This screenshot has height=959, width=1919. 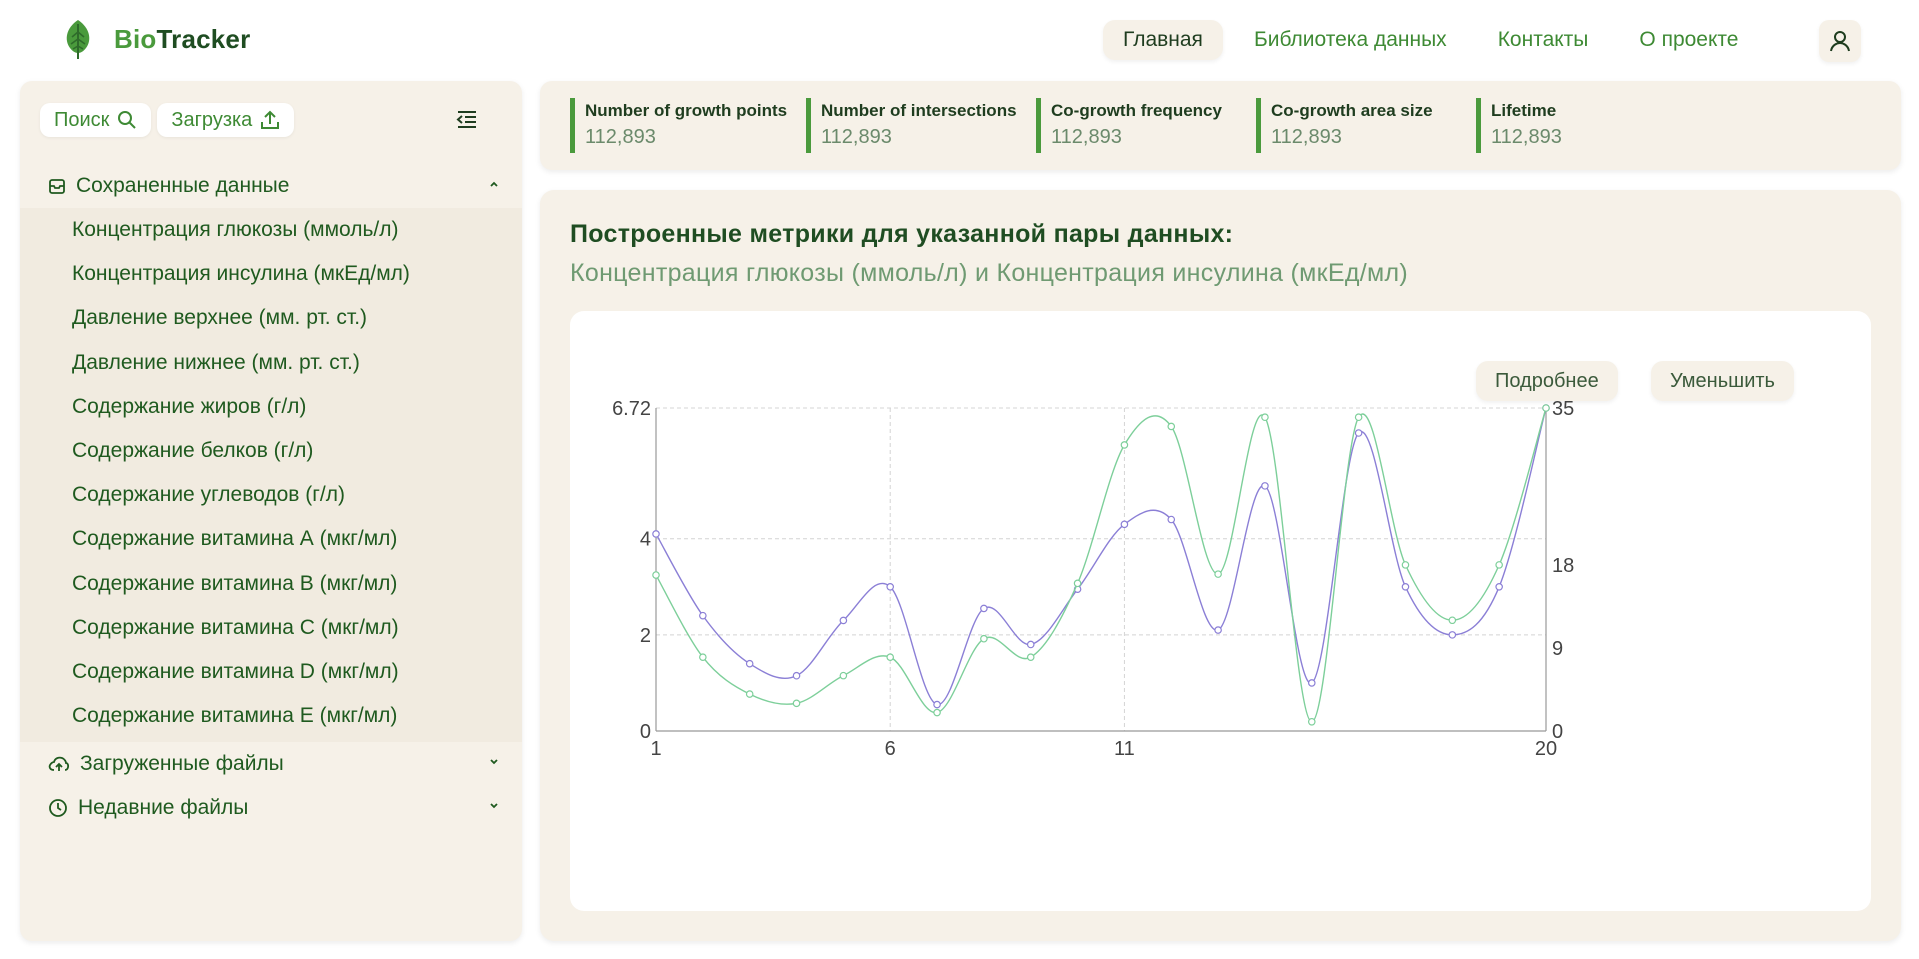 I want to click on upload-button: Загрузка, so click(x=226, y=120).